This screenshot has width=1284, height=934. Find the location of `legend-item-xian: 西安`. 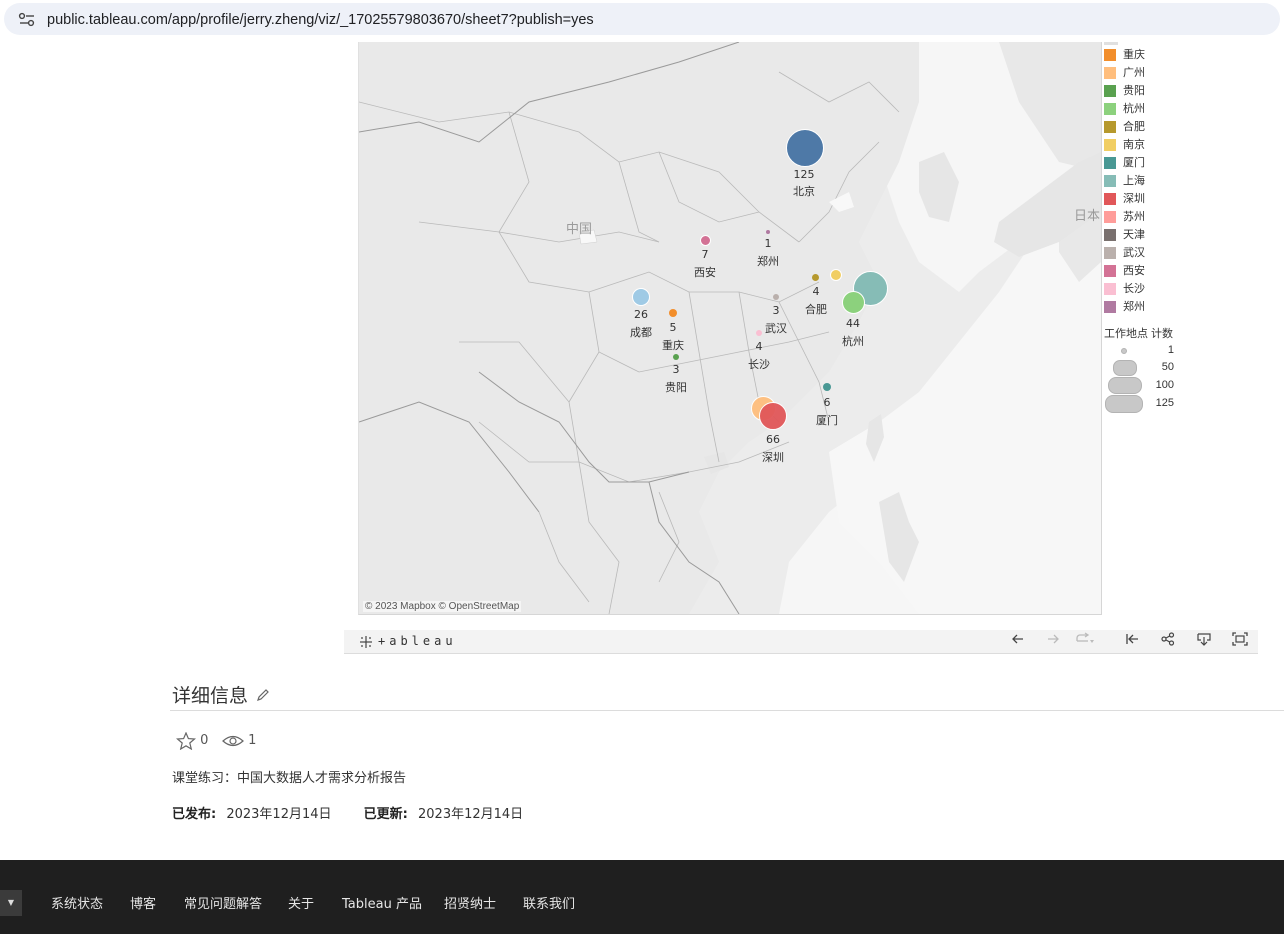

legend-item-xian: 西安 is located at coordinates (1124, 271).